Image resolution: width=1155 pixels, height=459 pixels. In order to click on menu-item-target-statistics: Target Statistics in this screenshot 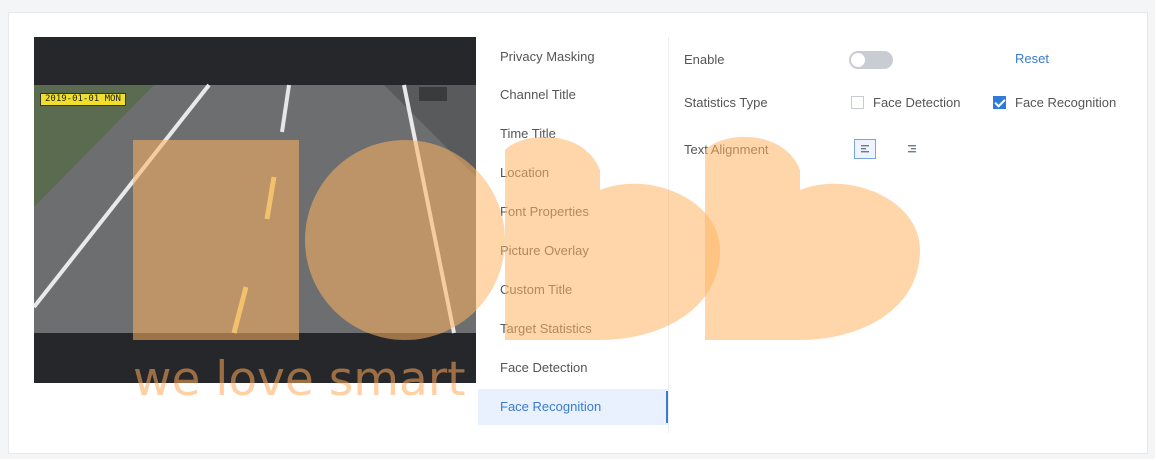, I will do `click(573, 329)`.